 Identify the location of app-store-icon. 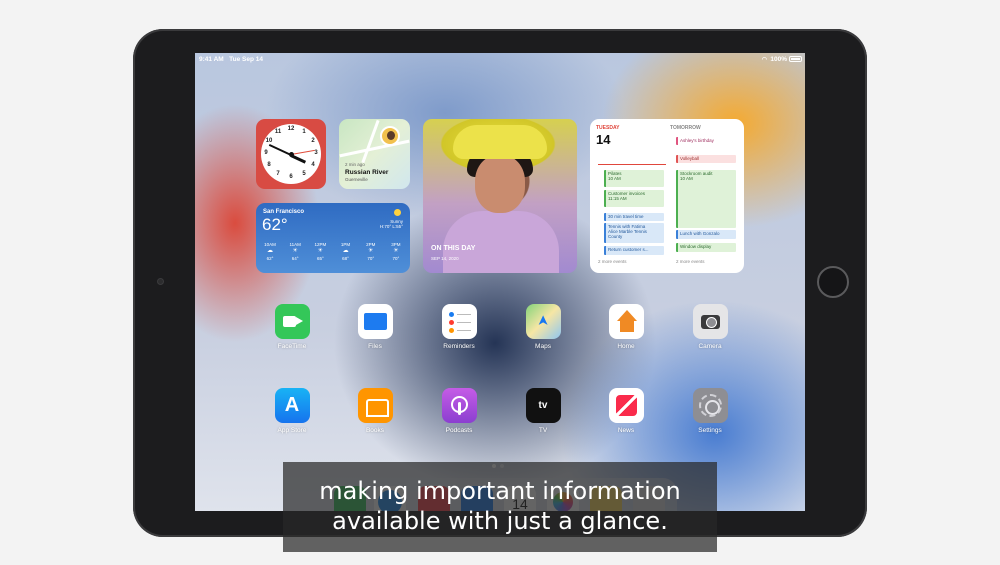
(292, 405).